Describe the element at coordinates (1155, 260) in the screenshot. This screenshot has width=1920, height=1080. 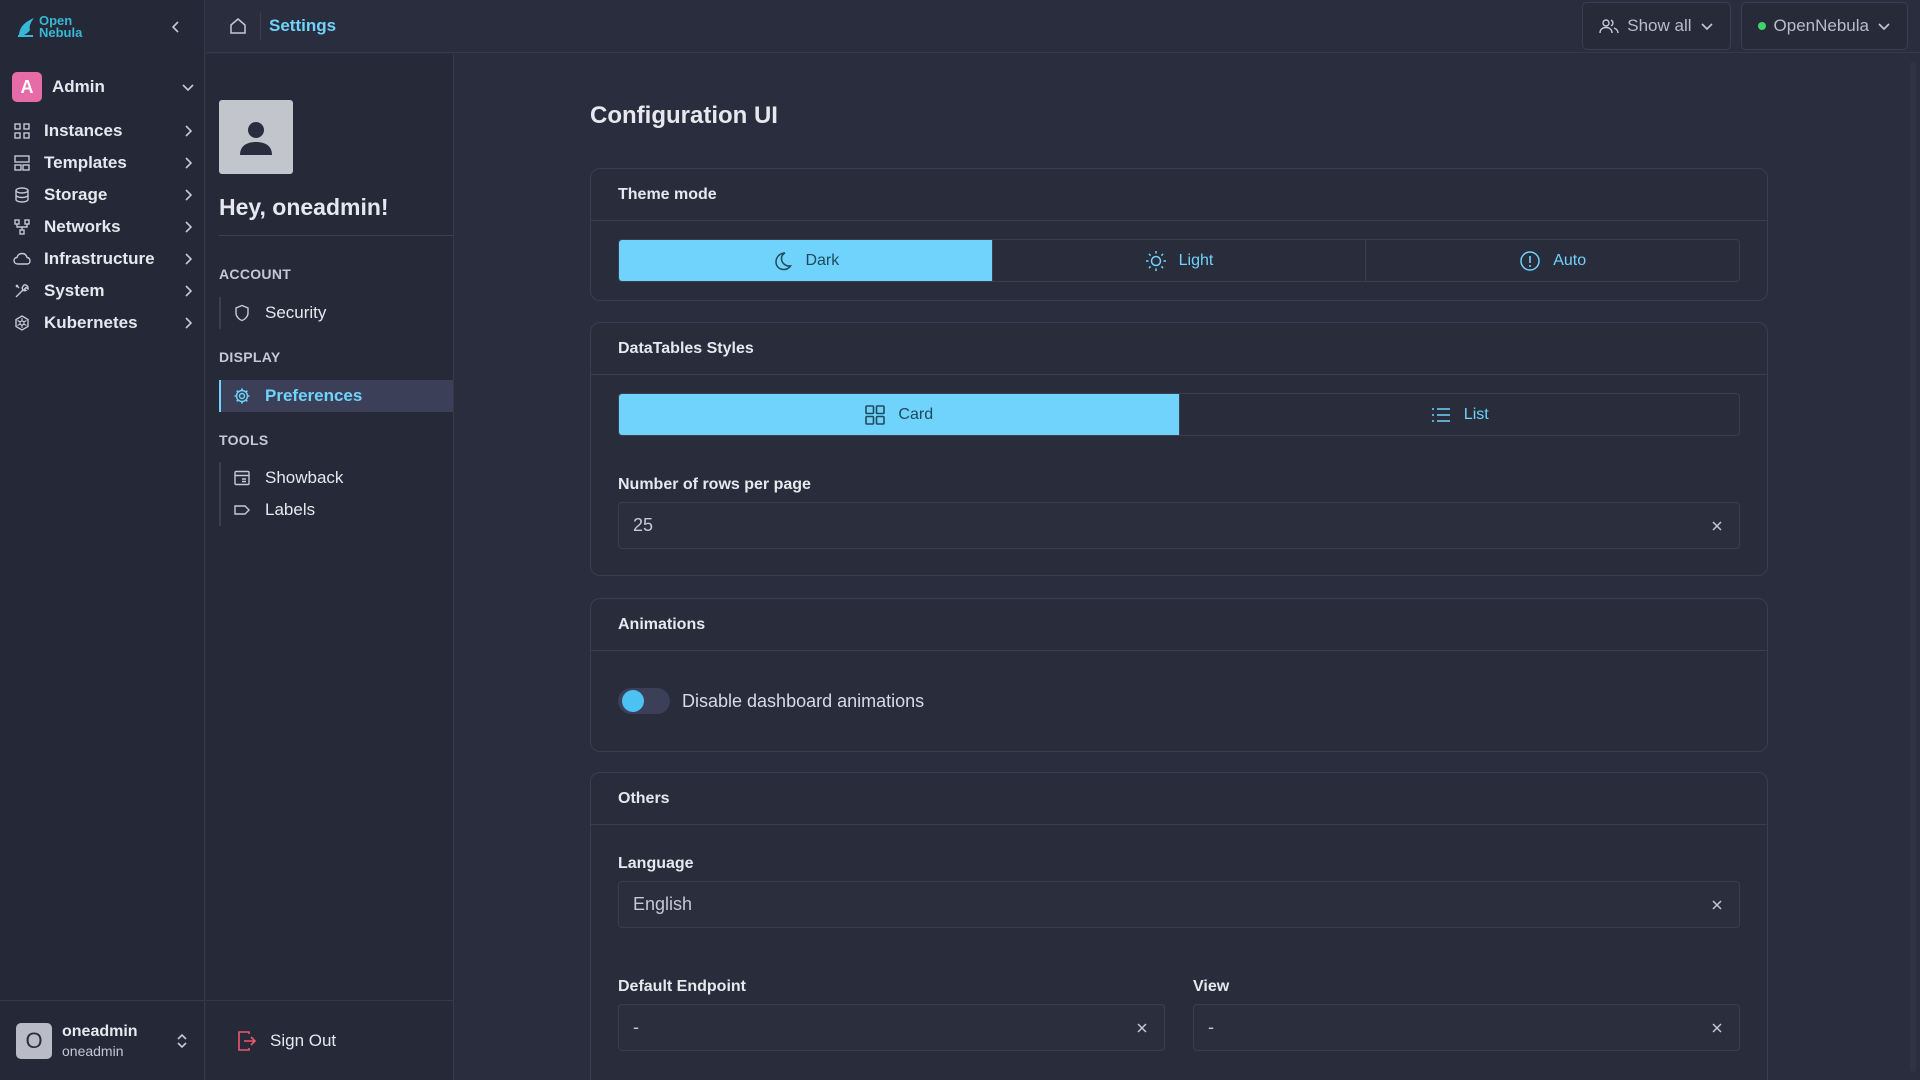
I see `sun-icon` at that location.